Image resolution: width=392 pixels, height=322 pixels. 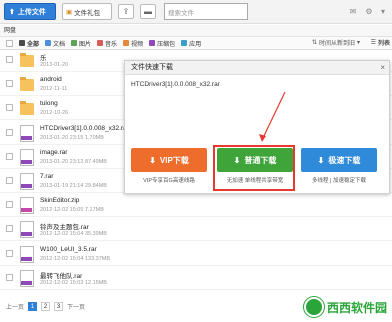 What do you see at coordinates (358, 43) in the screenshot?
I see `chevron-down-icon: ▾` at bounding box center [358, 43].